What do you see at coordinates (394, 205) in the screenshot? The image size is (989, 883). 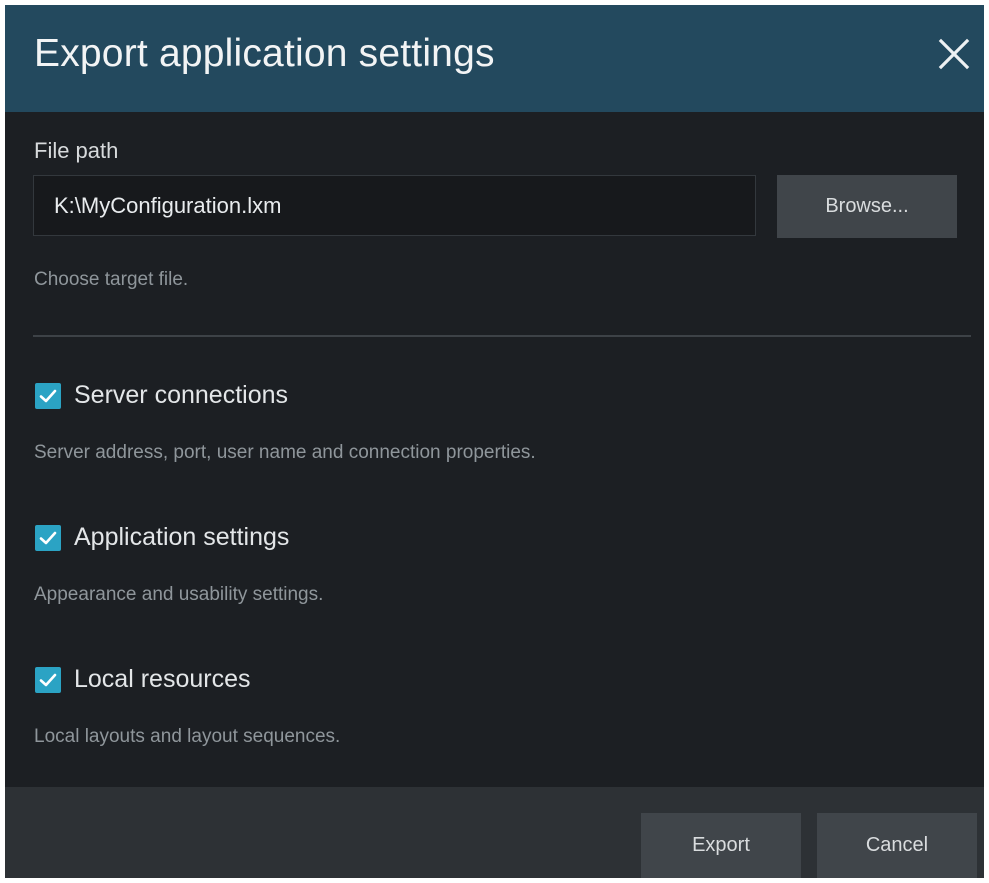 I see `file-path-input` at bounding box center [394, 205].